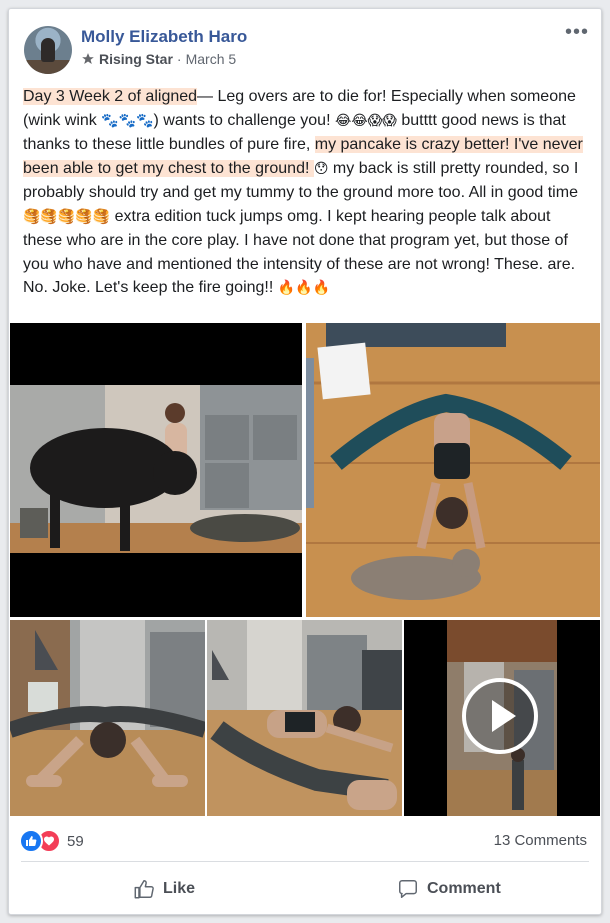  I want to click on avatar, so click(48, 50).